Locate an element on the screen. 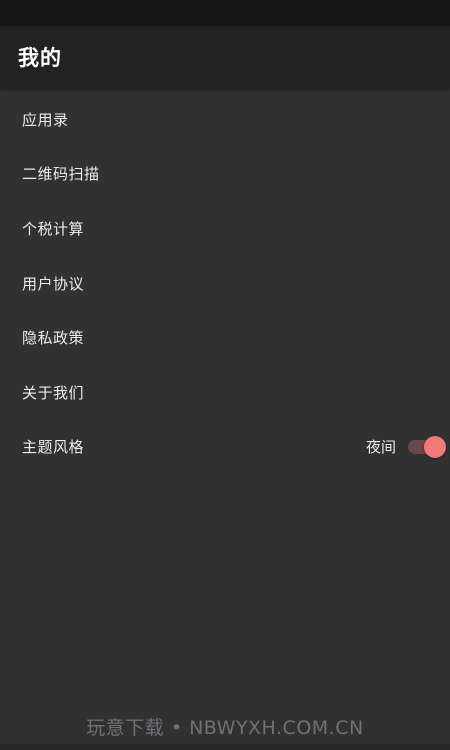 The height and width of the screenshot is (750, 450). status-bar is located at coordinates (225, 13).